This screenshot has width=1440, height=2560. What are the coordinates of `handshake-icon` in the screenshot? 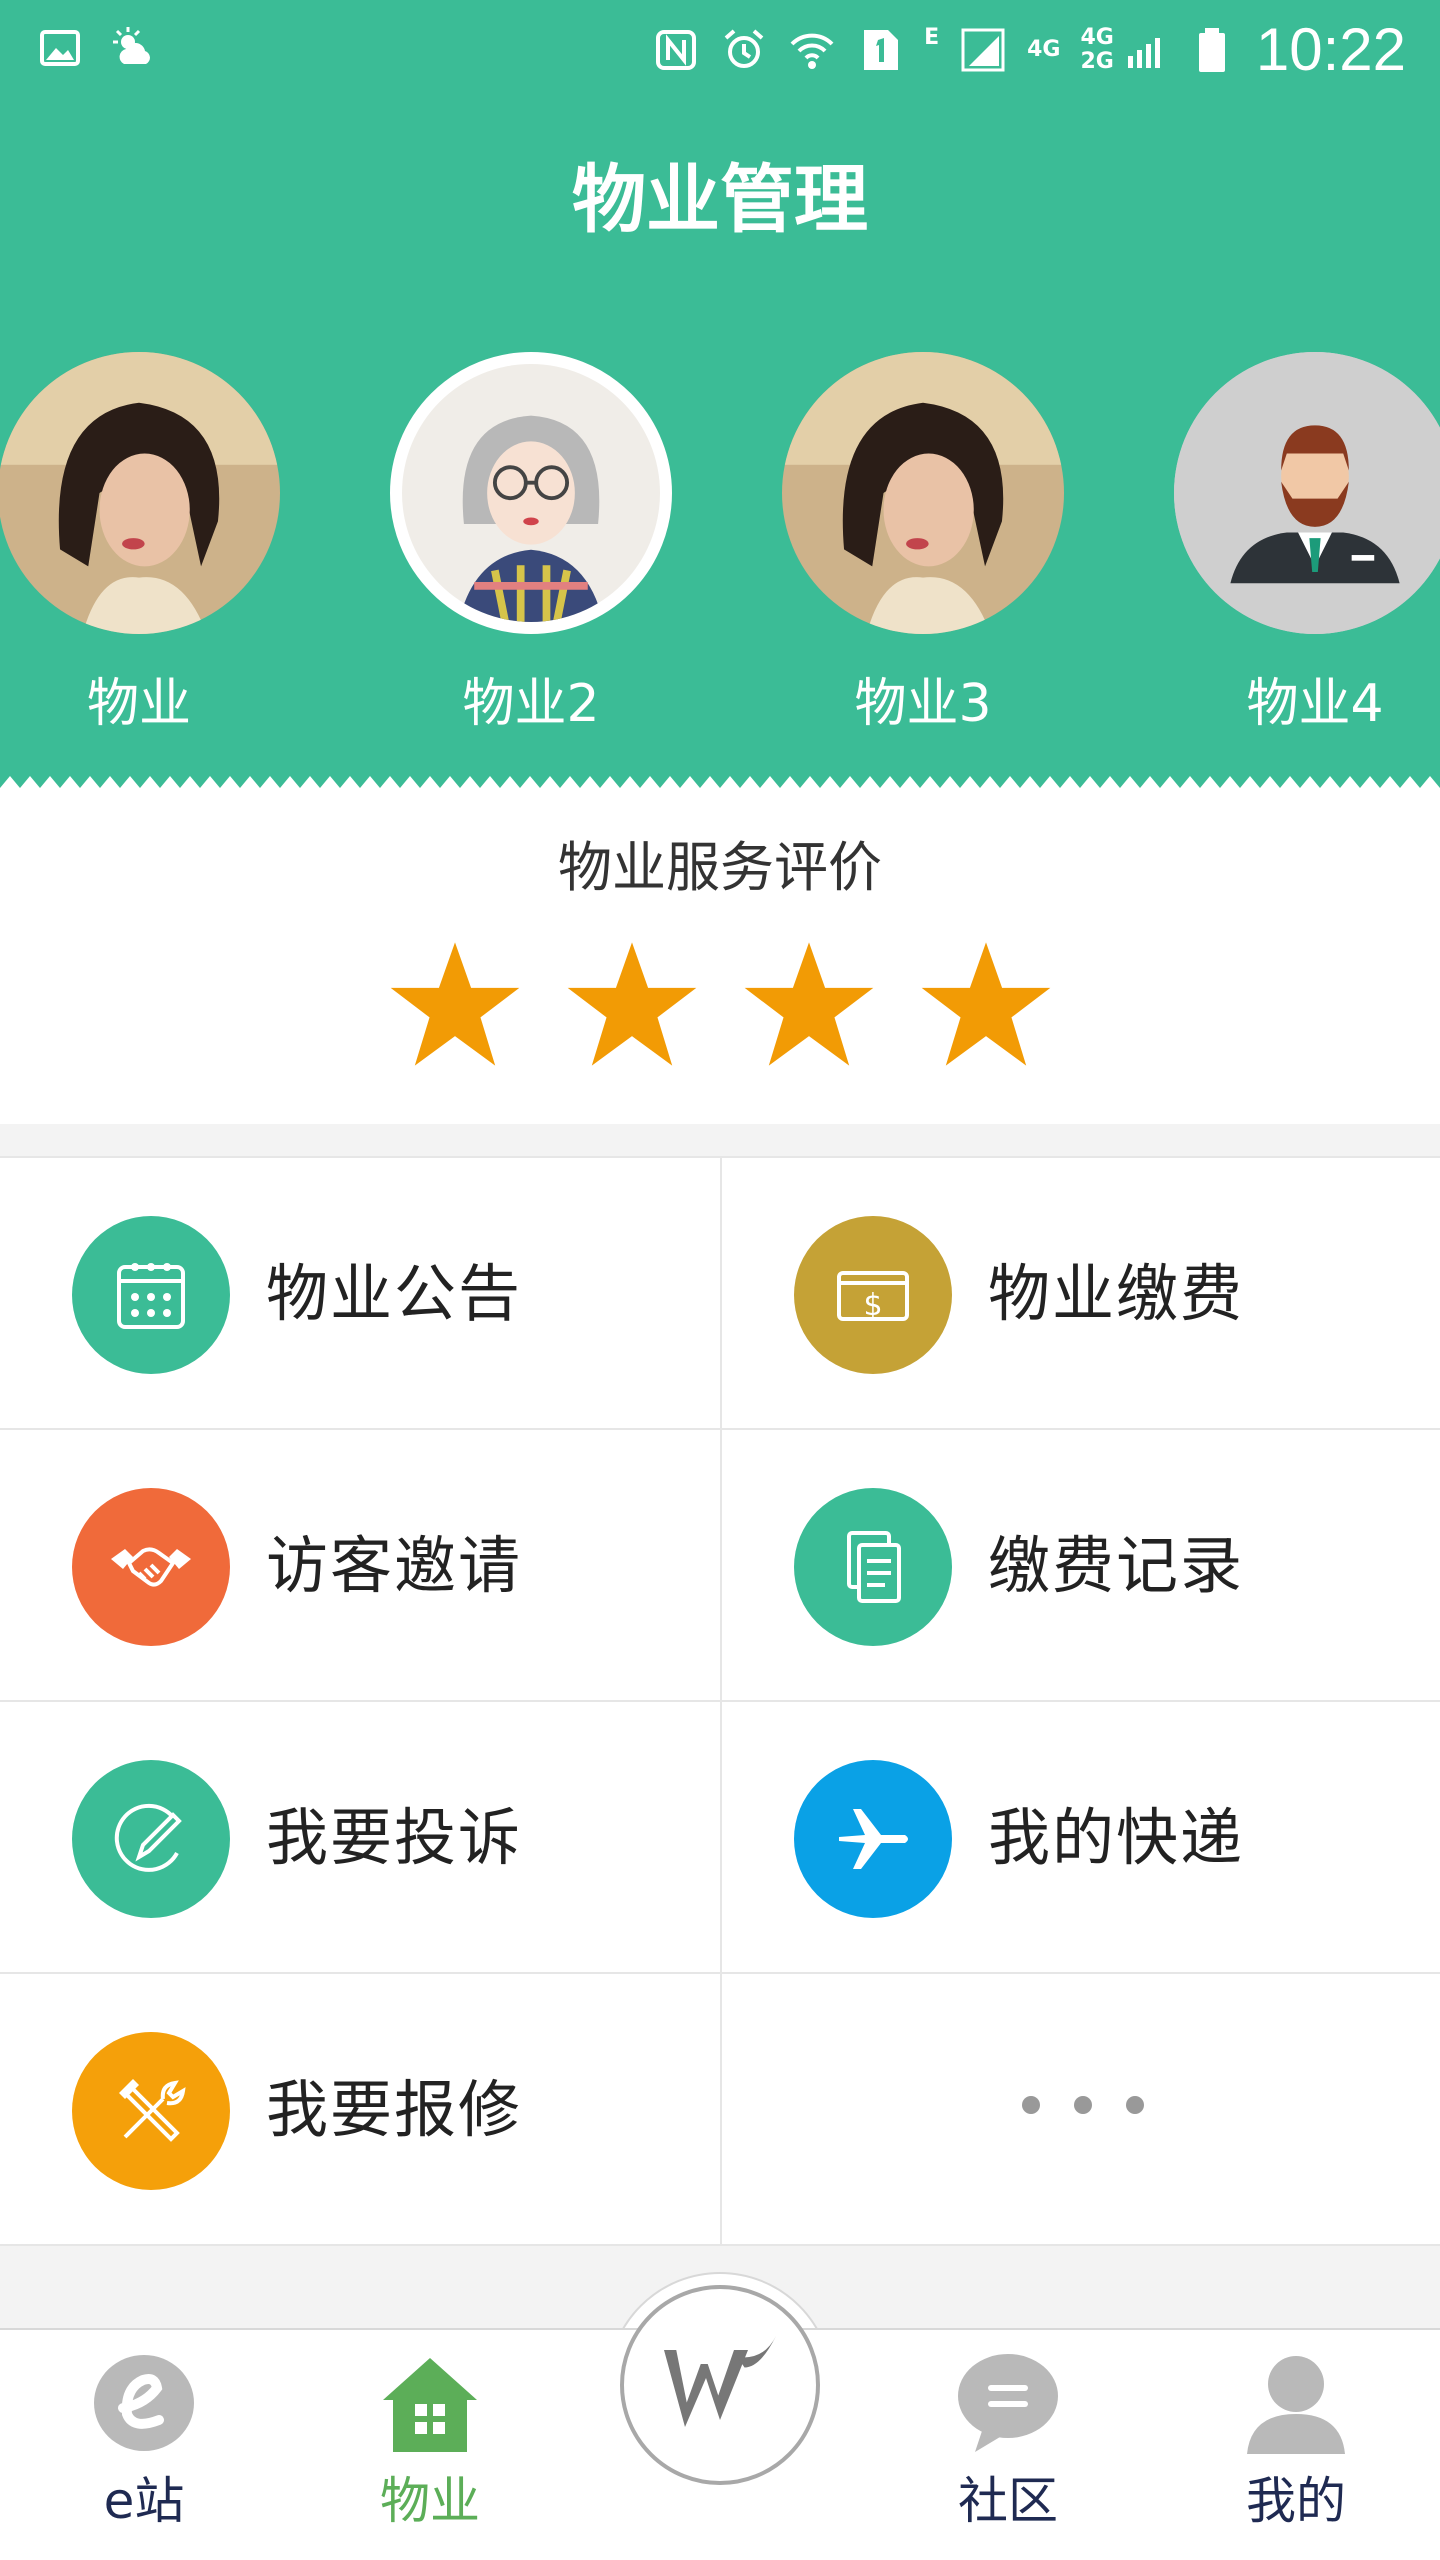 It's located at (151, 1567).